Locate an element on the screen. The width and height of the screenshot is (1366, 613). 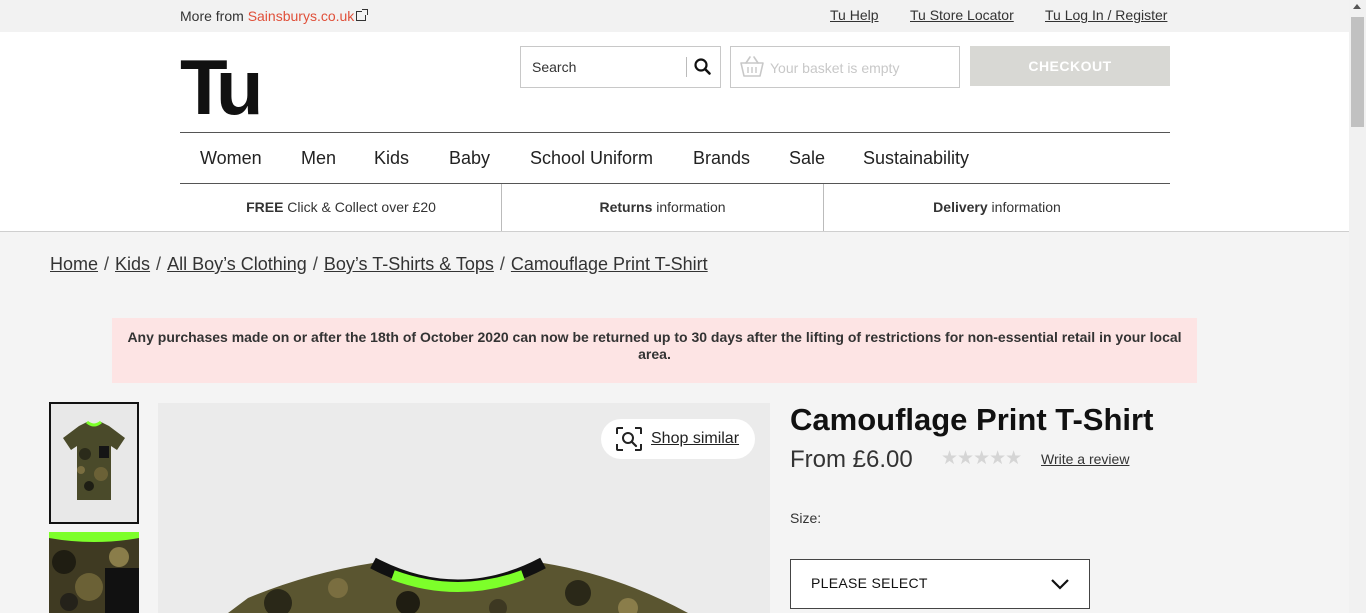
promo-text: Click & Collect over £20 is located at coordinates (359, 207).